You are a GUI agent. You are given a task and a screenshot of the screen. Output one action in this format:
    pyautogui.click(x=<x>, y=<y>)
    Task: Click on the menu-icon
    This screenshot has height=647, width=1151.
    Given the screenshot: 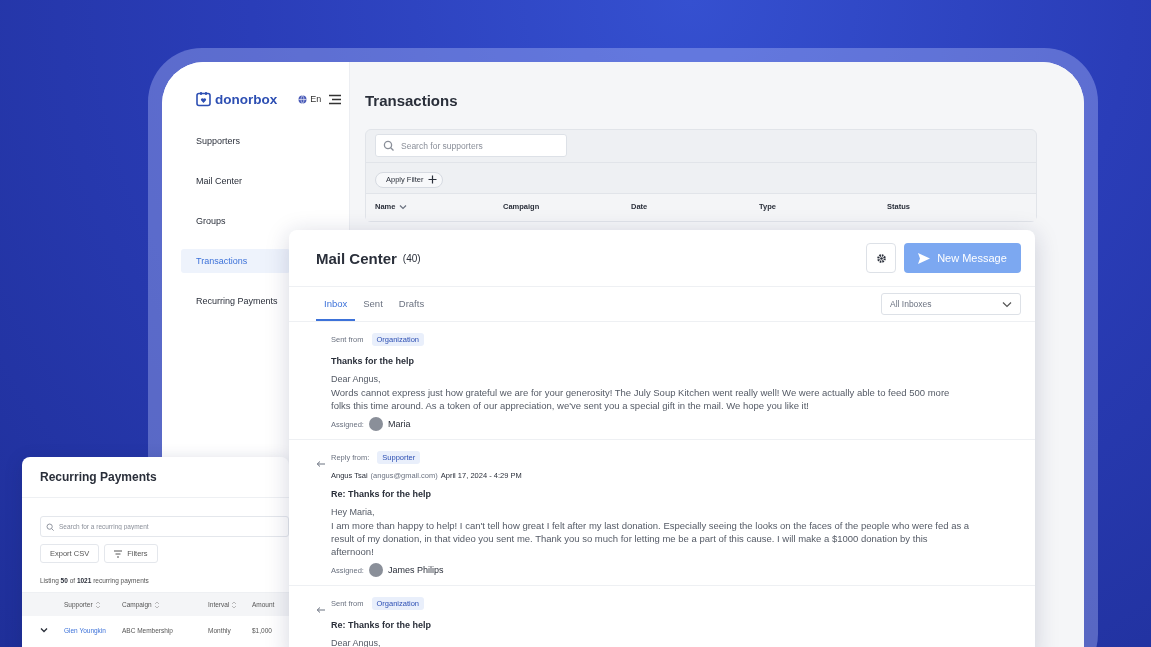 What is the action you would take?
    pyautogui.click(x=335, y=99)
    